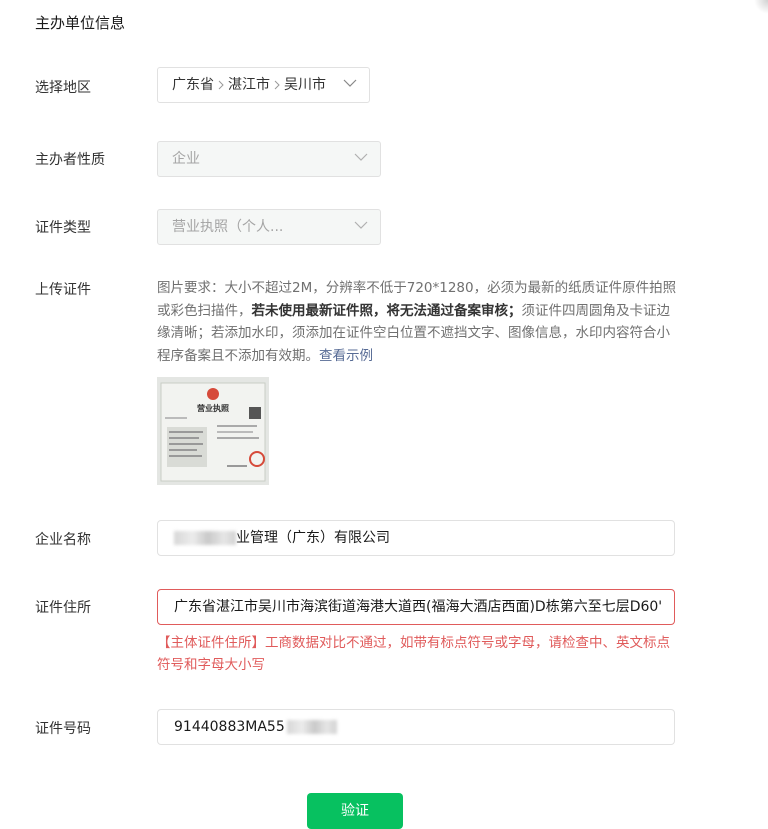 The width and height of the screenshot is (768, 829). Describe the element at coordinates (63, 608) in the screenshot. I see `cert-address-label: 证件住所` at that location.